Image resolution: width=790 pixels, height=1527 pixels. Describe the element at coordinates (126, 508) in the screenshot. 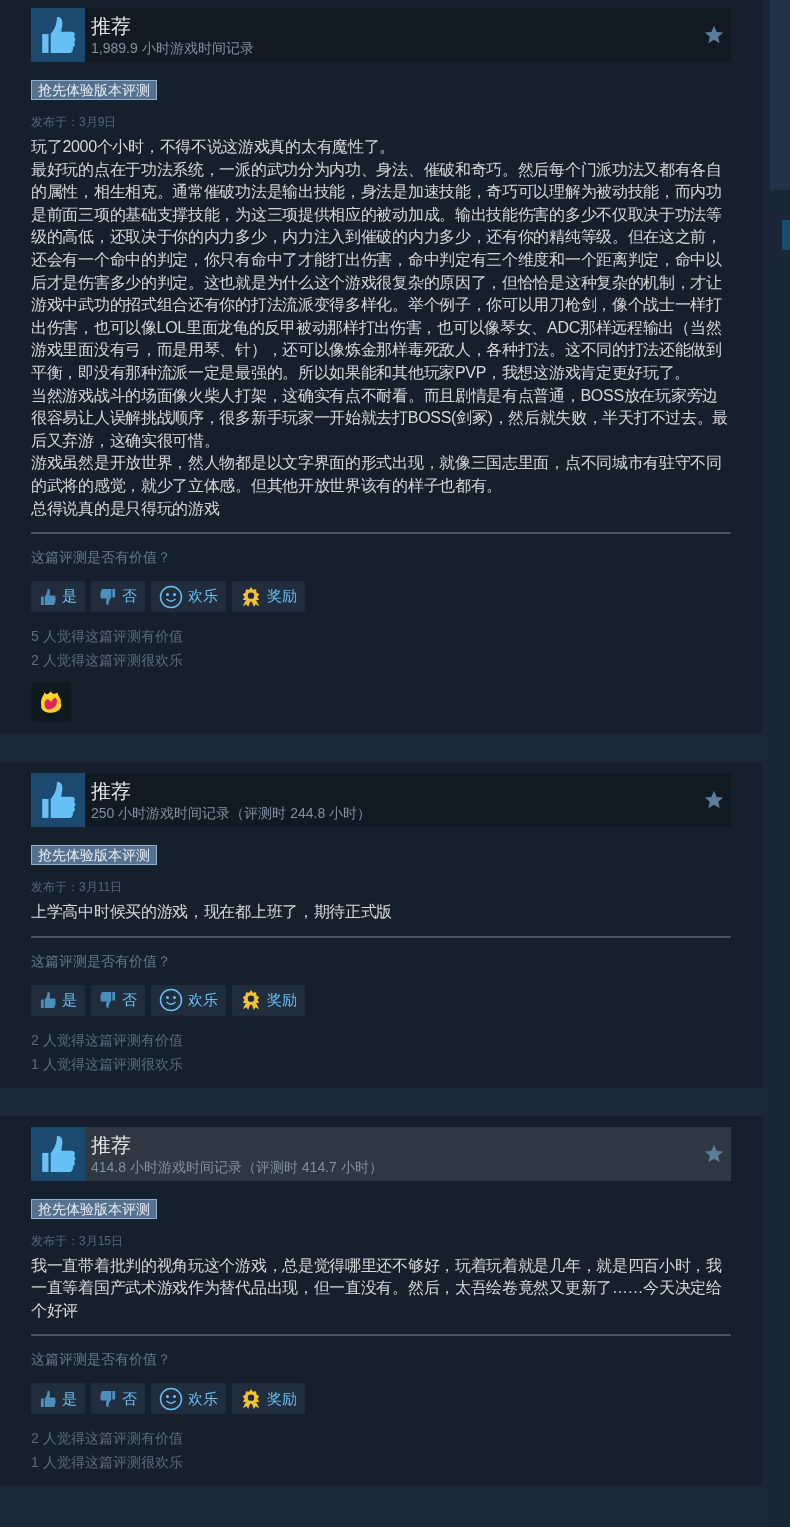

I see `review-paragraph: 总得说真的是只得玩的游戏` at that location.